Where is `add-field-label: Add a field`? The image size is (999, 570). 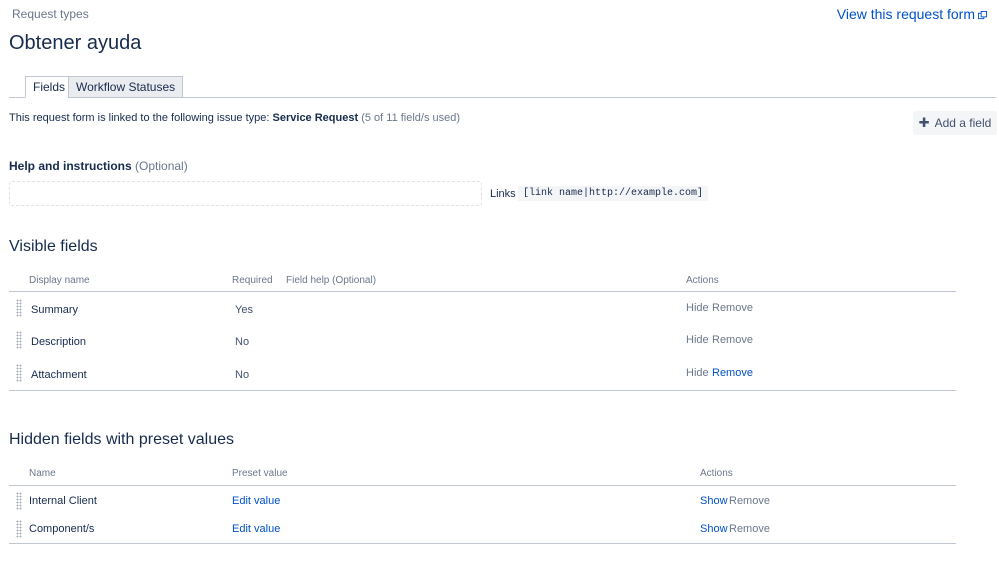
add-field-label: Add a field is located at coordinates (963, 123).